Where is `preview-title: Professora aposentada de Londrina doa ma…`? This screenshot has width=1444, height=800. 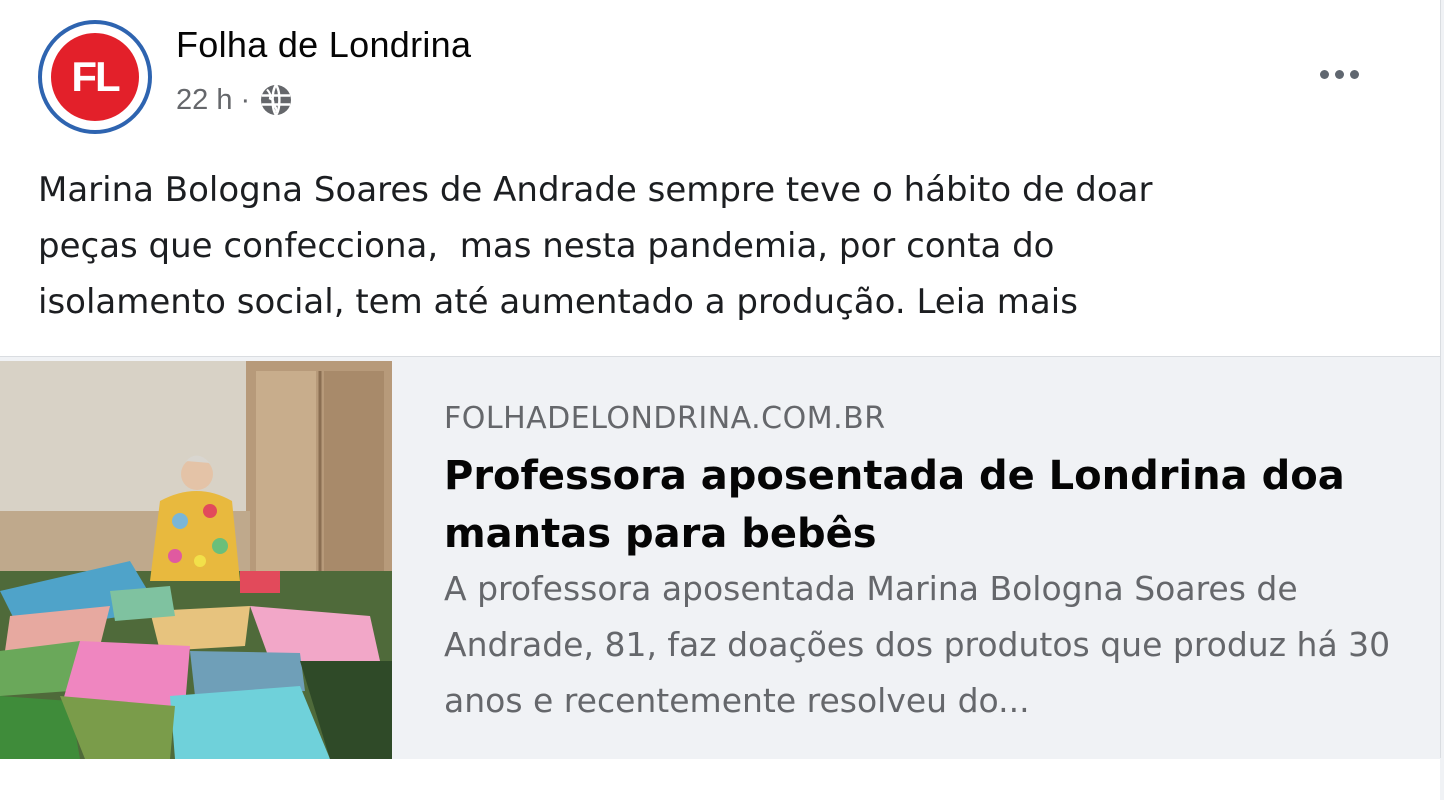 preview-title: Professora aposentada de Londrina doa ma… is located at coordinates (924, 505).